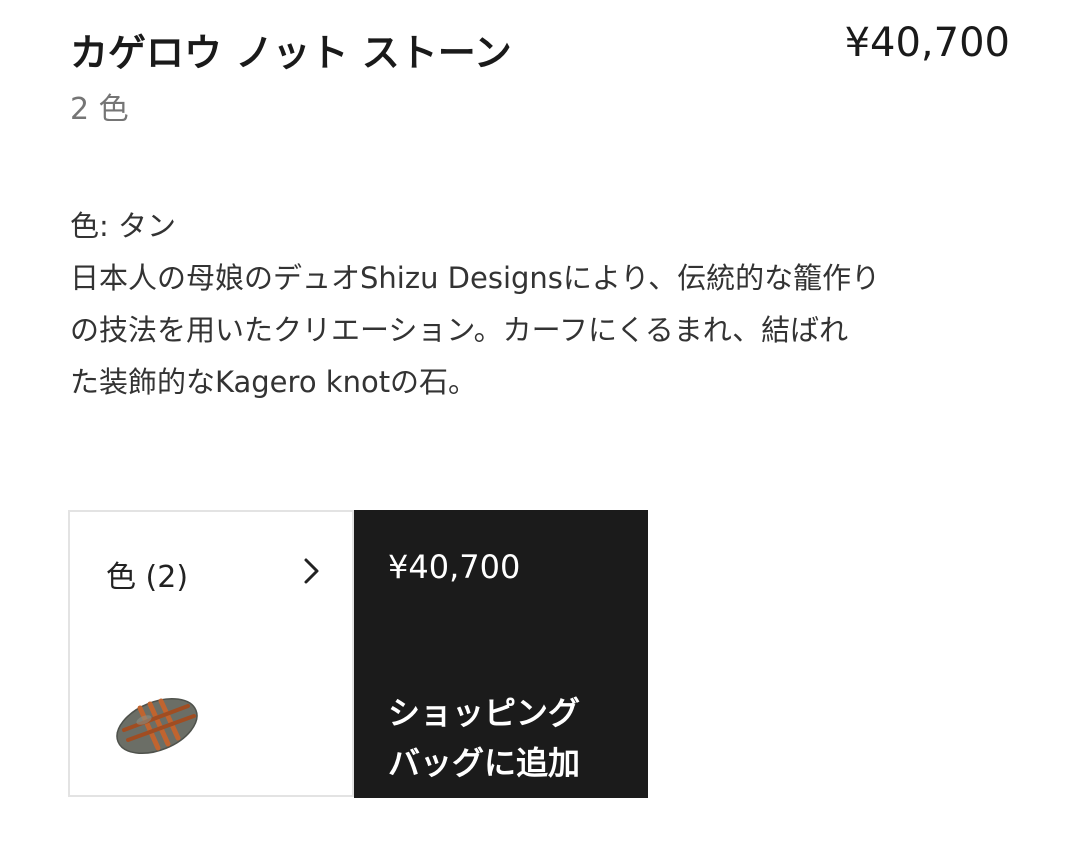 Image resolution: width=1080 pixels, height=848 pixels. I want to click on description-line: た装飾的なKagero knotの石。, so click(274, 382).